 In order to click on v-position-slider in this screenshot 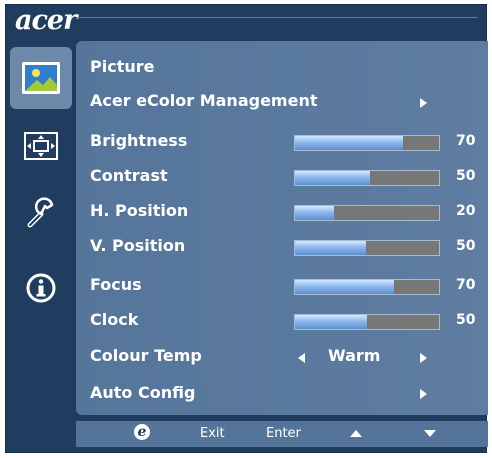, I will do `click(367, 248)`.